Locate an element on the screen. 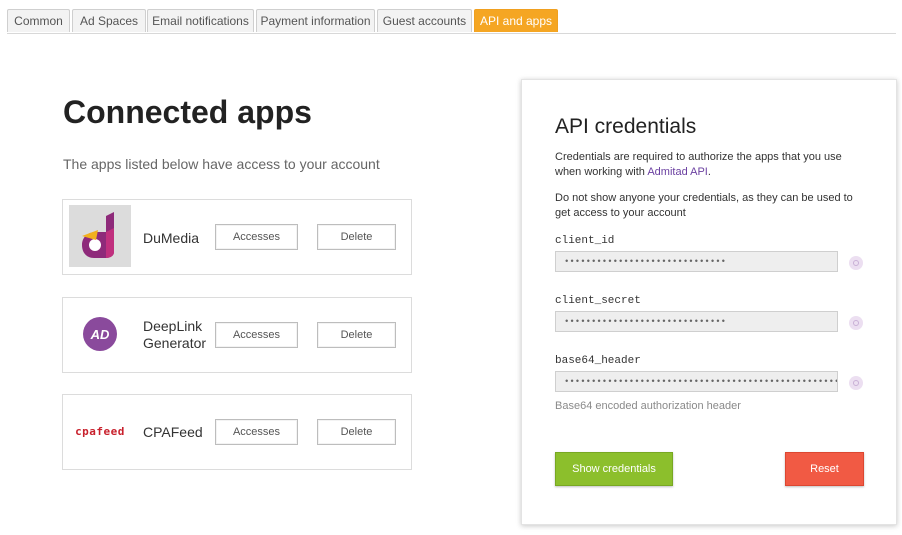 The image size is (902, 535). app-name: DeepLink Generator is located at coordinates (175, 334).